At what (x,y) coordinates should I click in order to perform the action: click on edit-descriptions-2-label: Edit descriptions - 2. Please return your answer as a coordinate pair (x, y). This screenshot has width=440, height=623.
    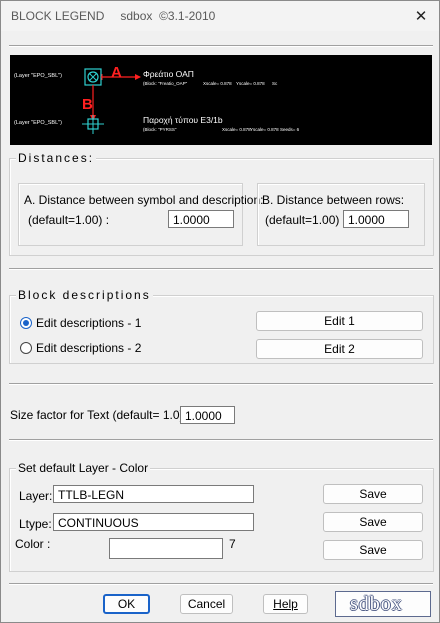
    Looking at the image, I should click on (88, 348).